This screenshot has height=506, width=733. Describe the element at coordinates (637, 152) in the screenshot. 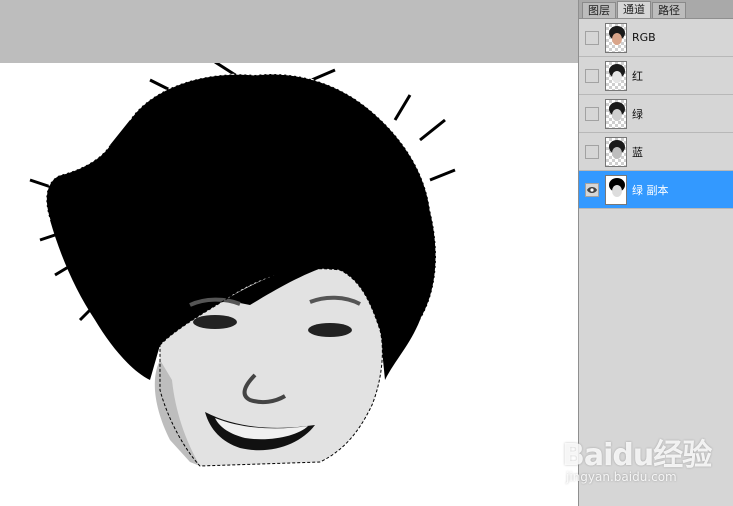

I see `channel-label: 蓝` at that location.